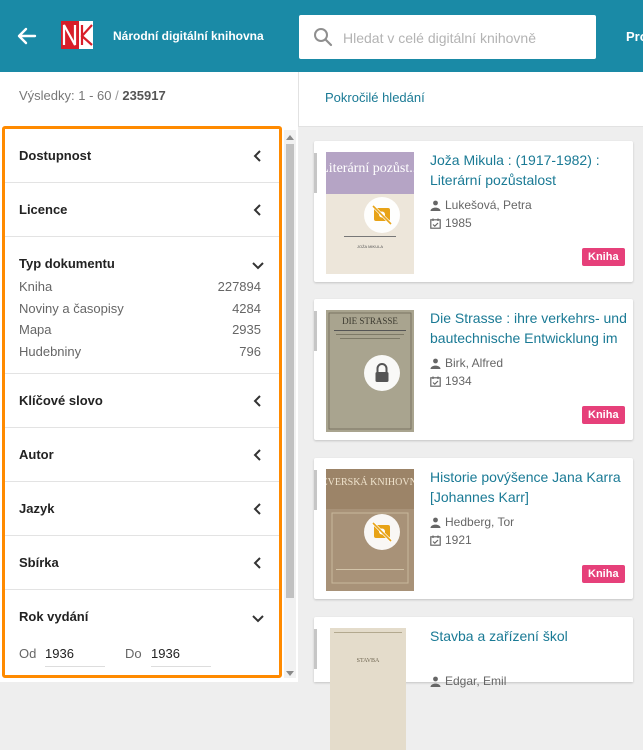  What do you see at coordinates (133, 653) in the screenshot?
I see `range-to-label: Do` at bounding box center [133, 653].